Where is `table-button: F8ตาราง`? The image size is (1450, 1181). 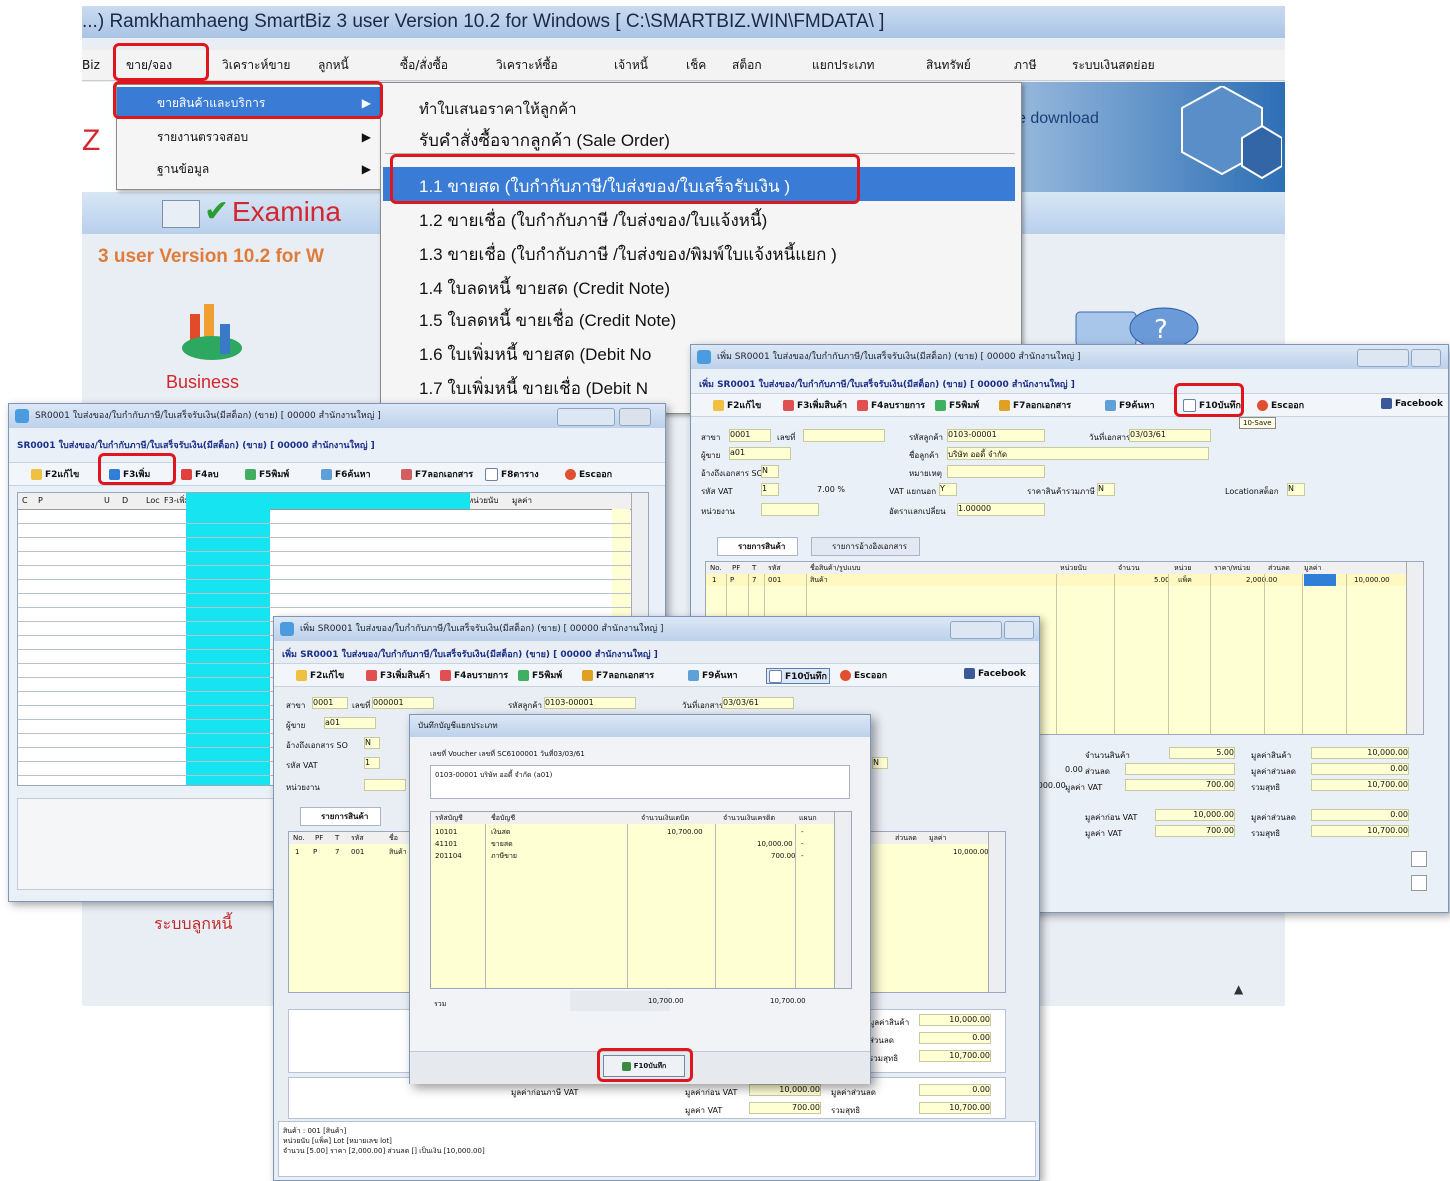
table-button: F8ตาราง is located at coordinates (512, 474).